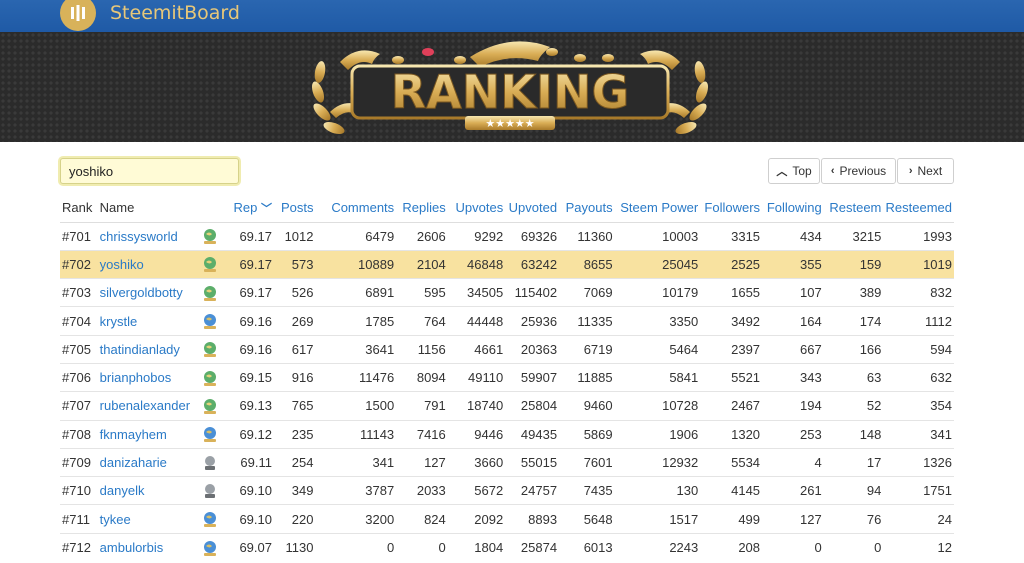 Image resolution: width=1024 pixels, height=563 pixels. I want to click on cell-following: 434, so click(793, 236).